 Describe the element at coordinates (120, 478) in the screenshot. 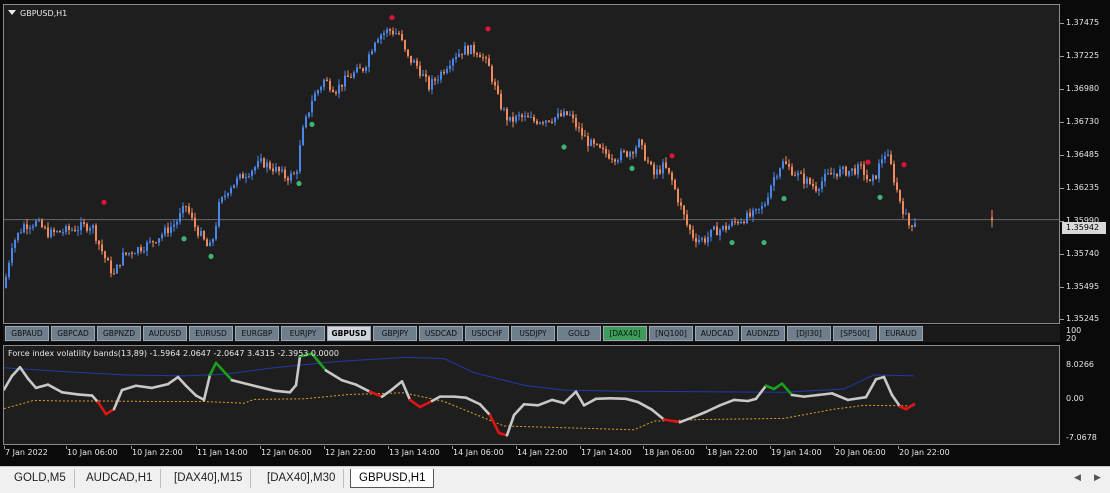

I see `chart-tab: AUDCAD,H1` at that location.